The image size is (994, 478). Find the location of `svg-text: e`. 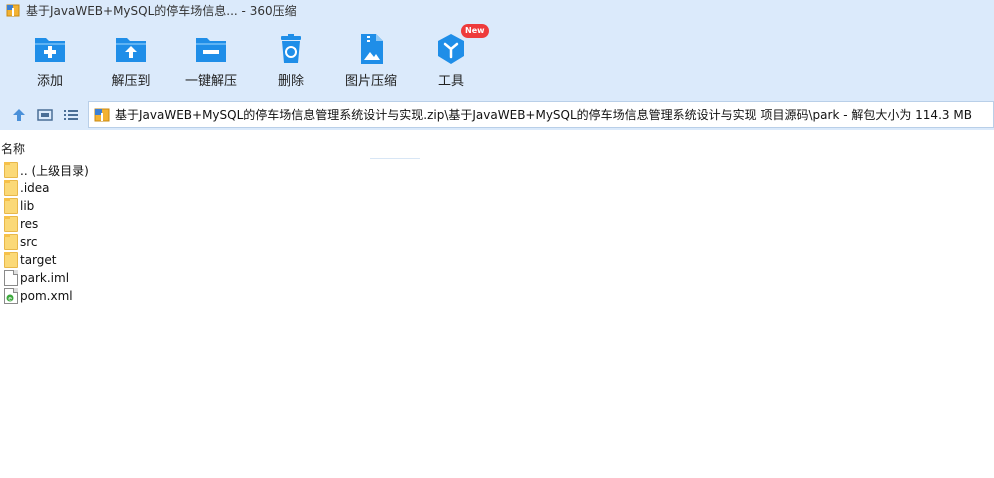

svg-text: e is located at coordinates (10, 299).